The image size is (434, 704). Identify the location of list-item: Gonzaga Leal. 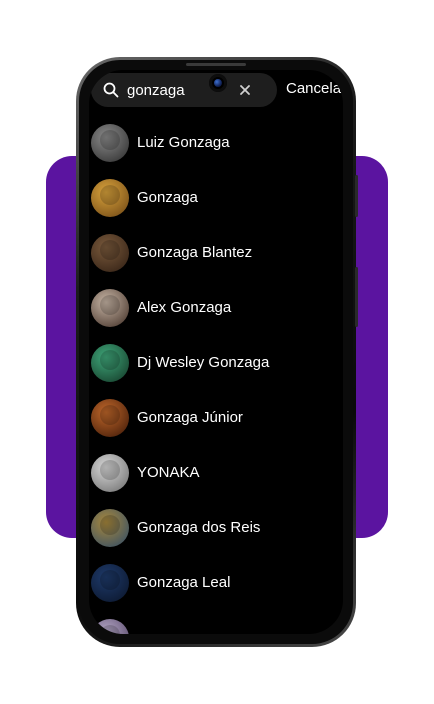
(216, 582).